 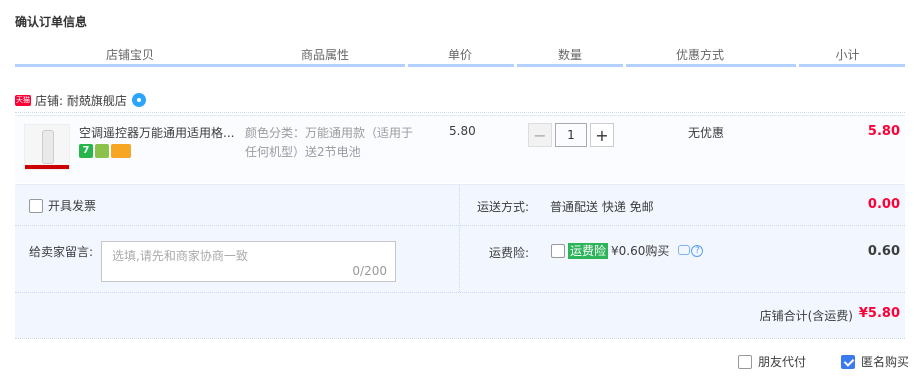 What do you see at coordinates (51, 22) in the screenshot?
I see `page-title: 确认订单信息` at bounding box center [51, 22].